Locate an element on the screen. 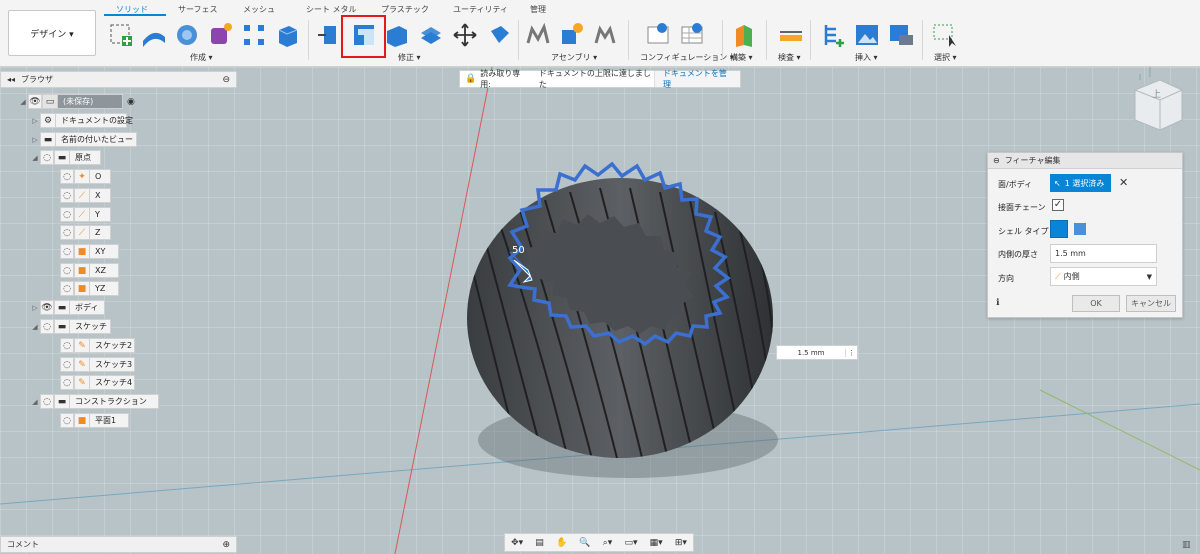 The image size is (1200, 554). form-icon is located at coordinates (220, 35).